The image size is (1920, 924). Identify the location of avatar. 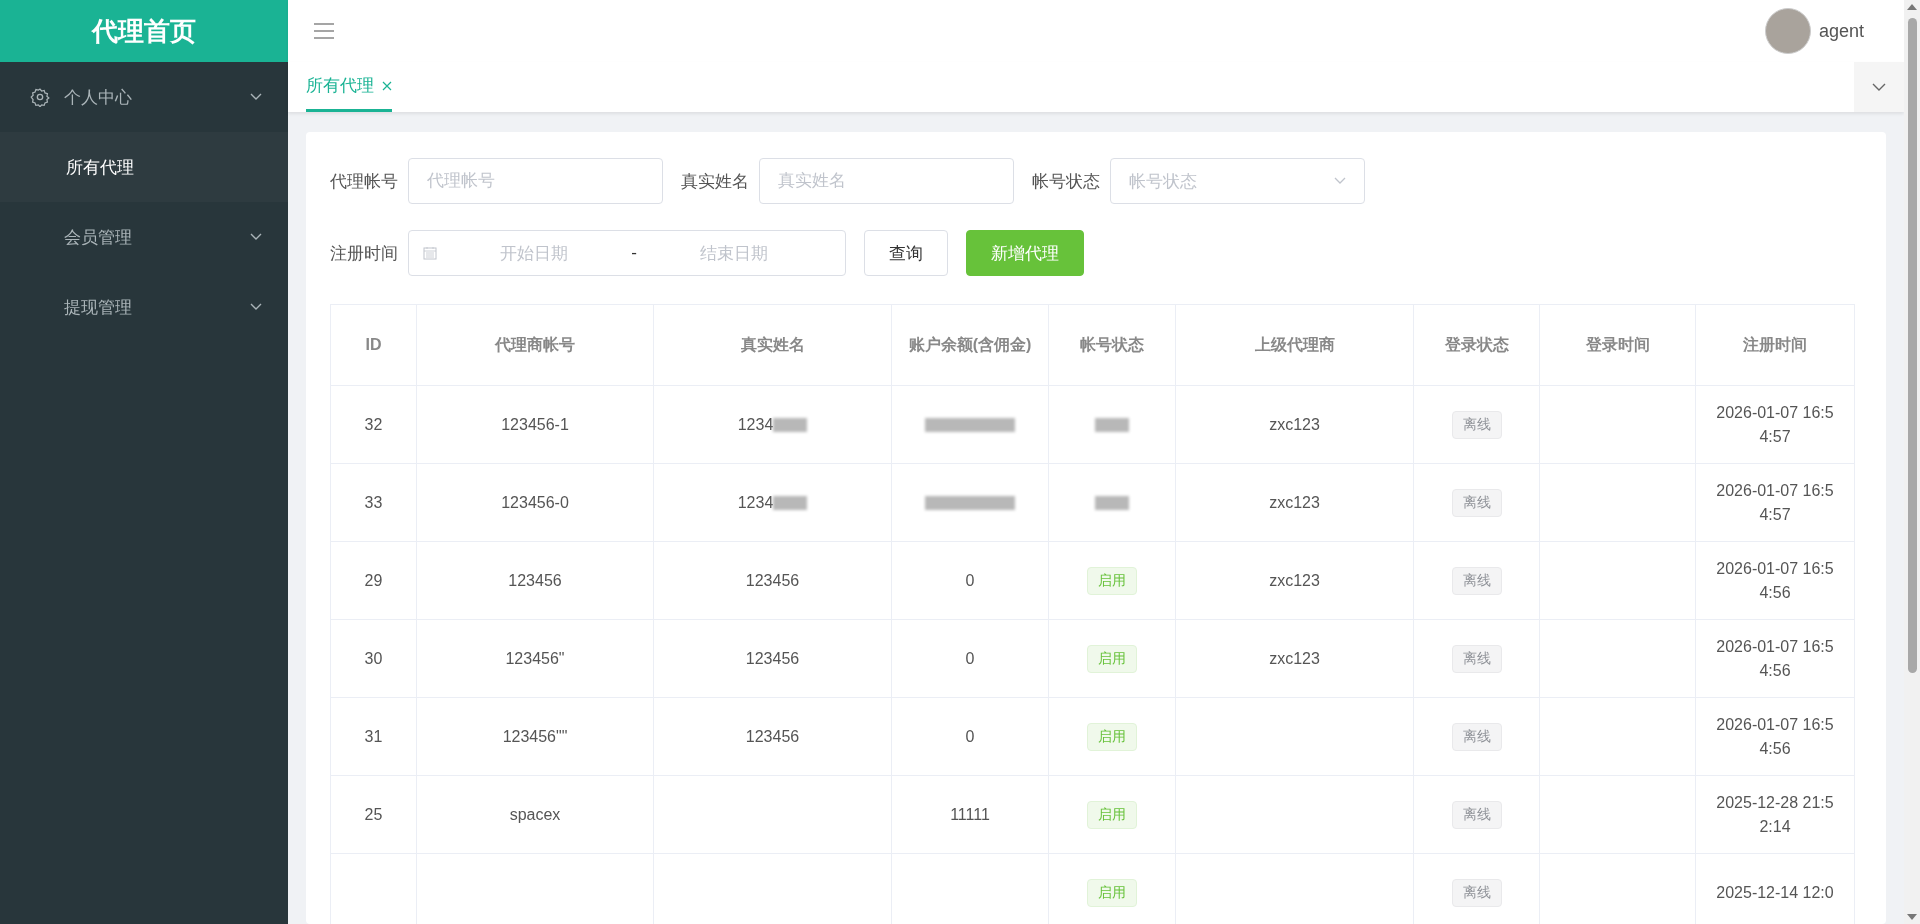
(1787, 31).